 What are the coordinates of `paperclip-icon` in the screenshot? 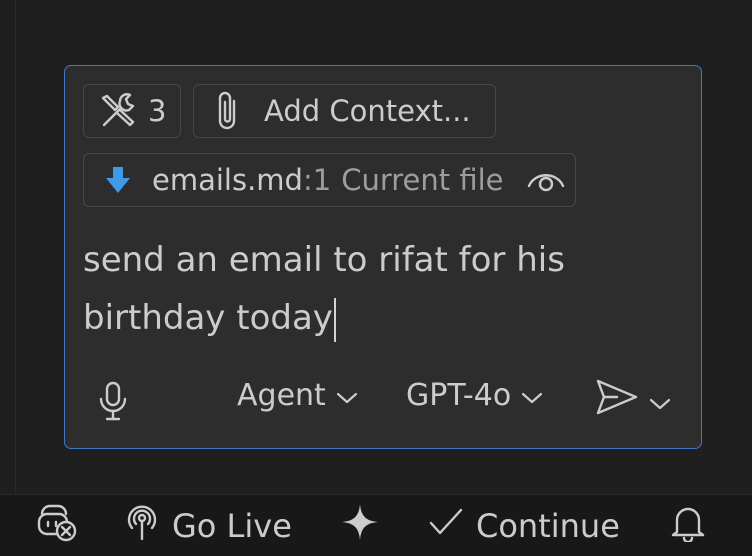 It's located at (228, 111).